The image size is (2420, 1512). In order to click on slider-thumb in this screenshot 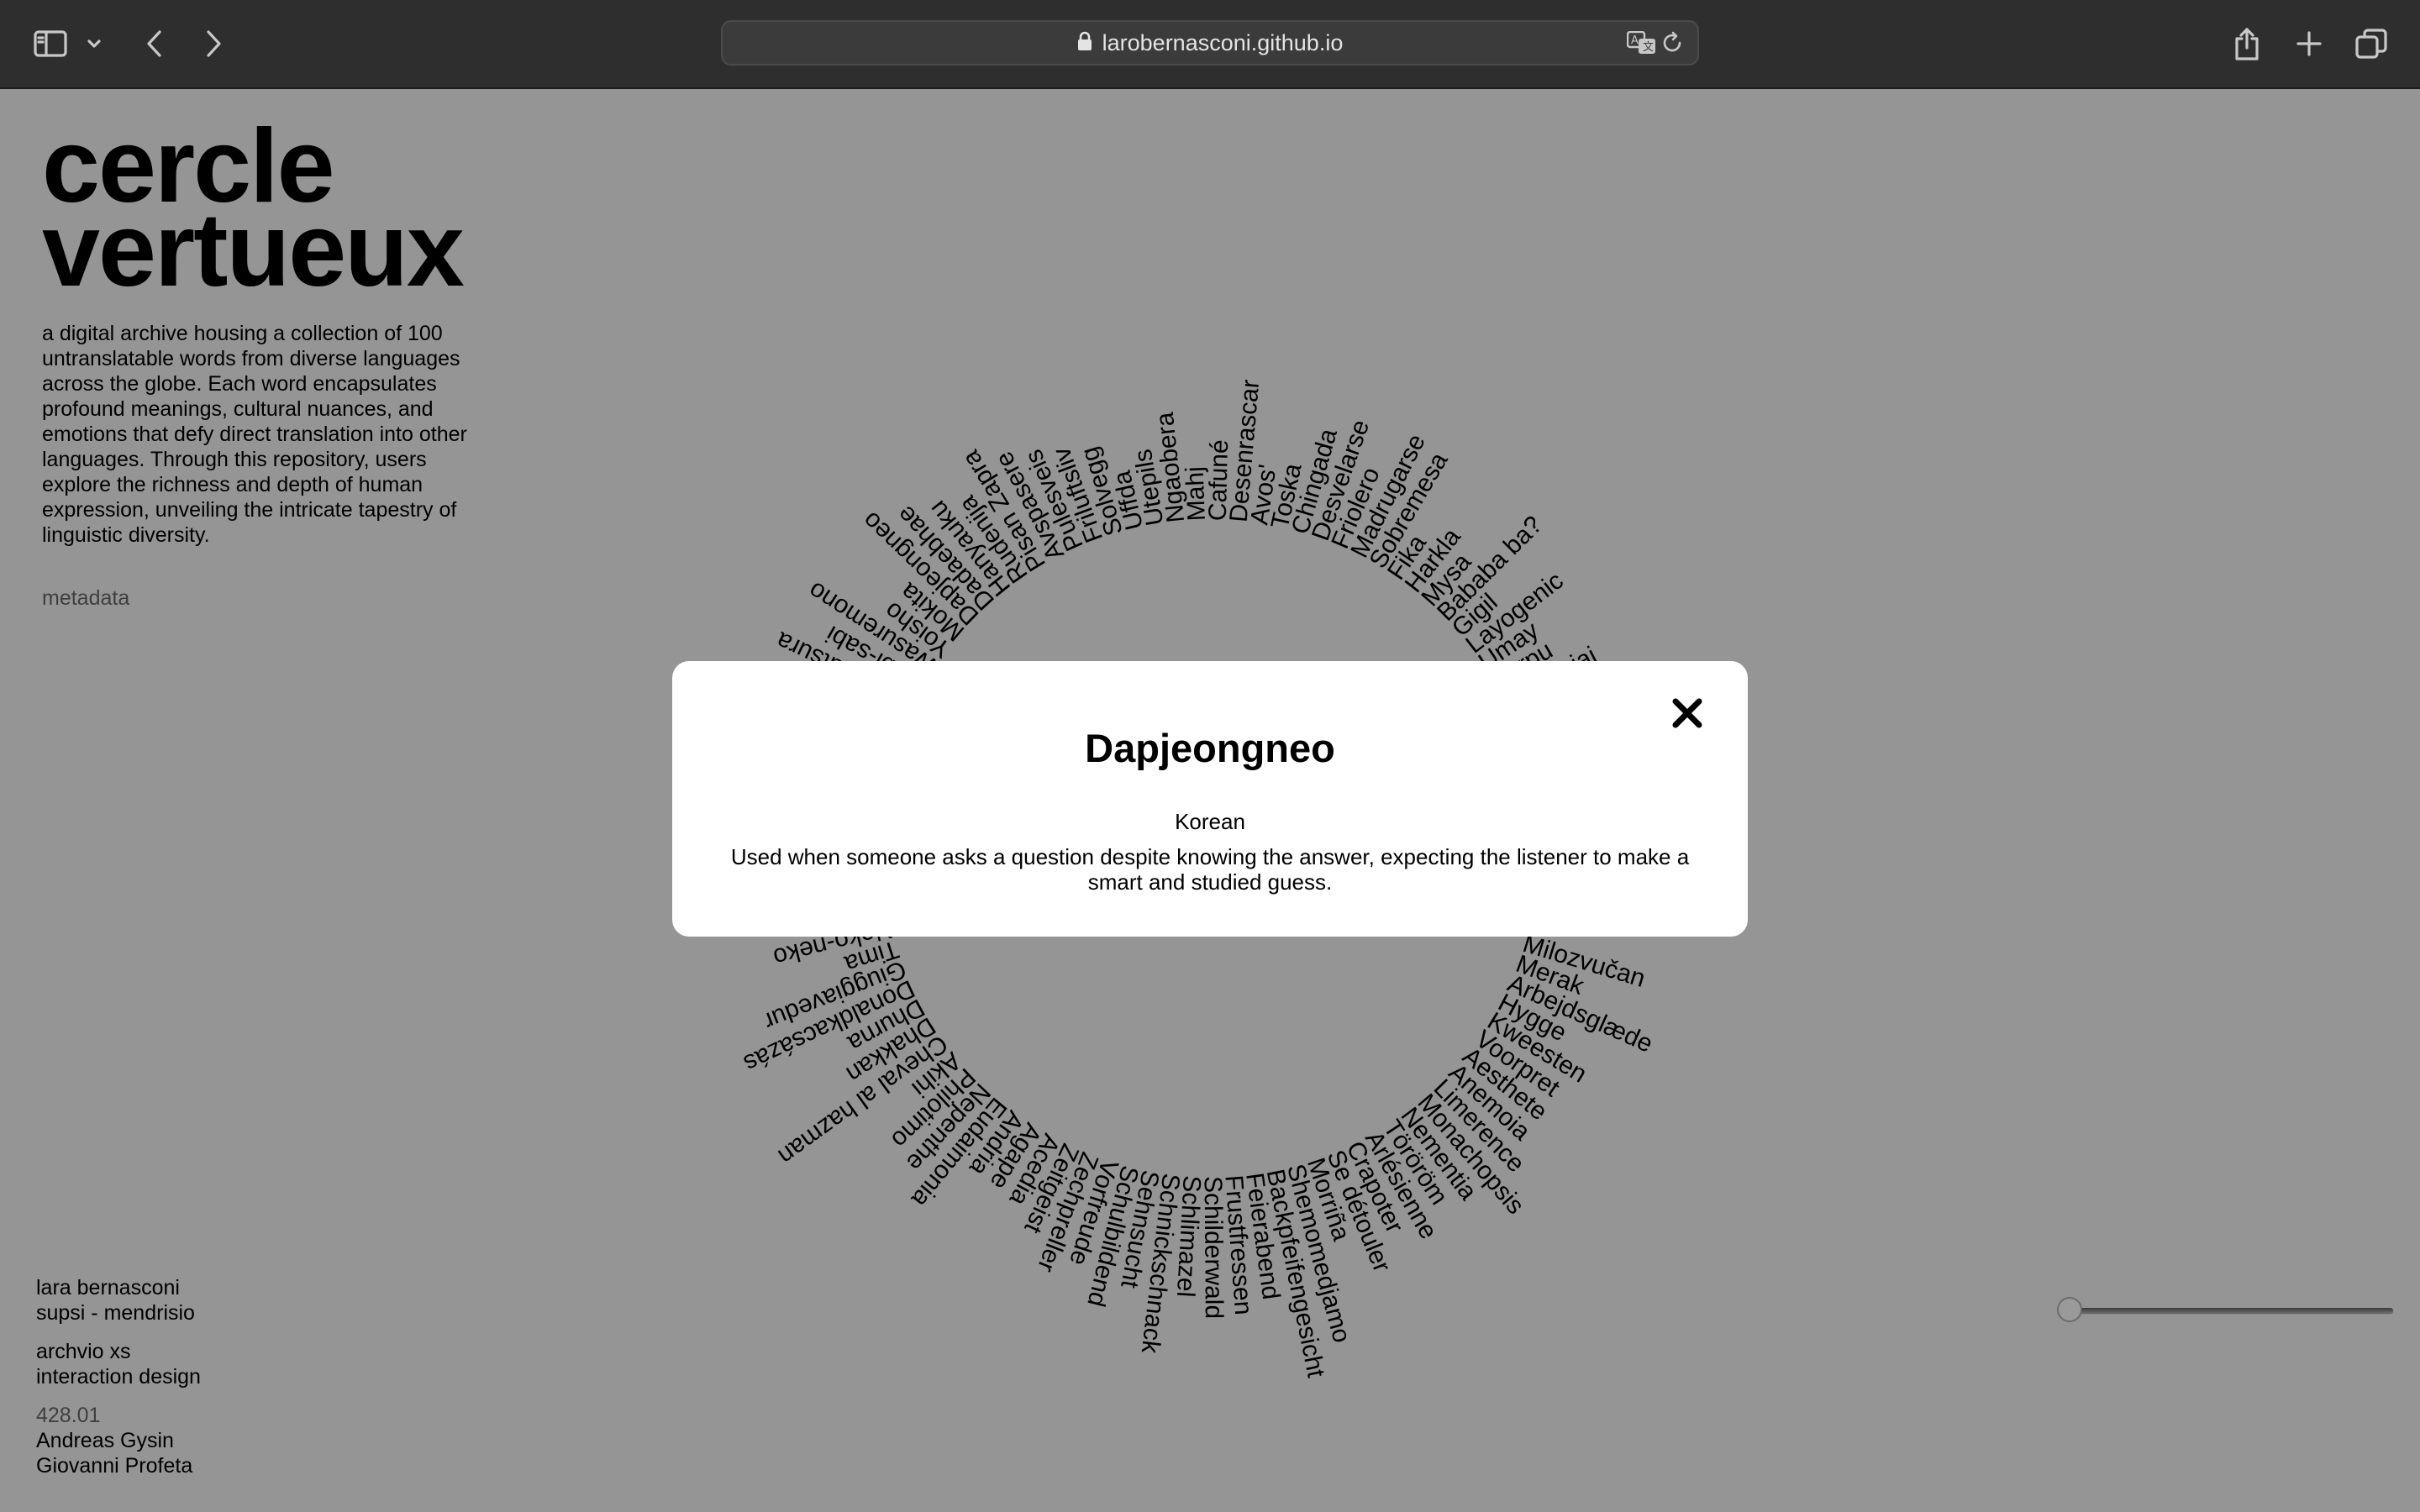, I will do `click(2069, 1309)`.